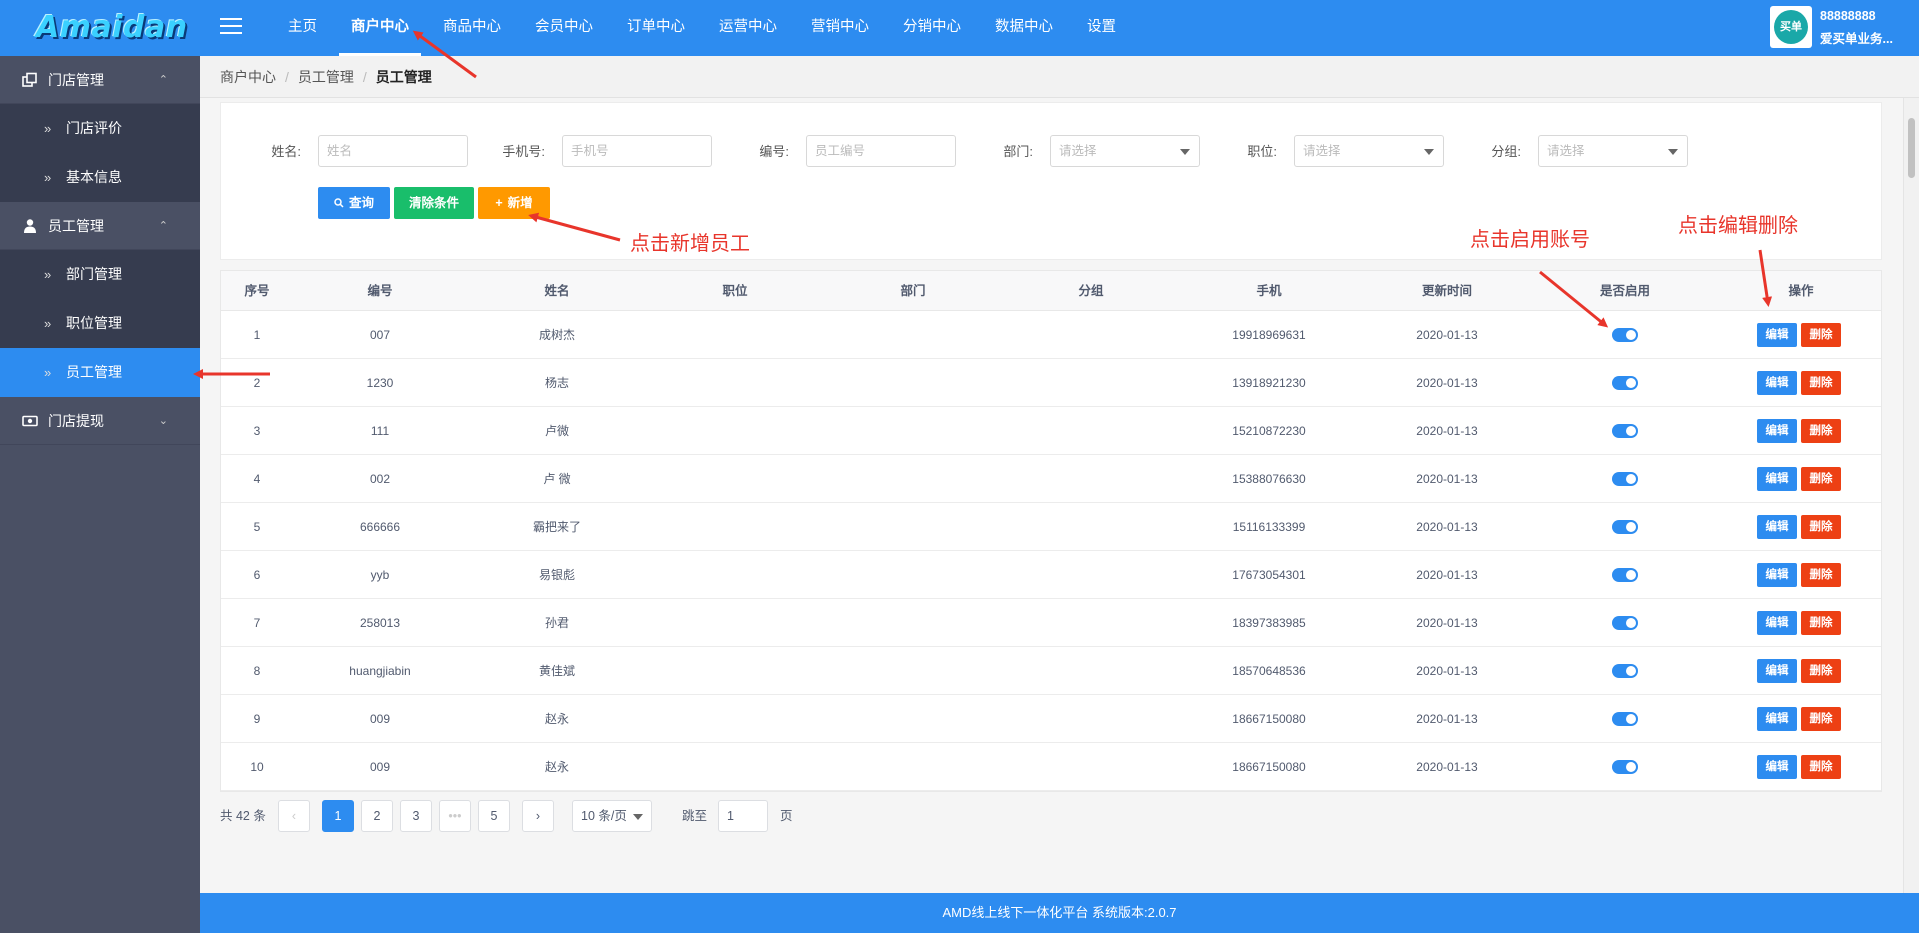  Describe the element at coordinates (393, 151) in the screenshot. I see `name-input: 姓名` at that location.